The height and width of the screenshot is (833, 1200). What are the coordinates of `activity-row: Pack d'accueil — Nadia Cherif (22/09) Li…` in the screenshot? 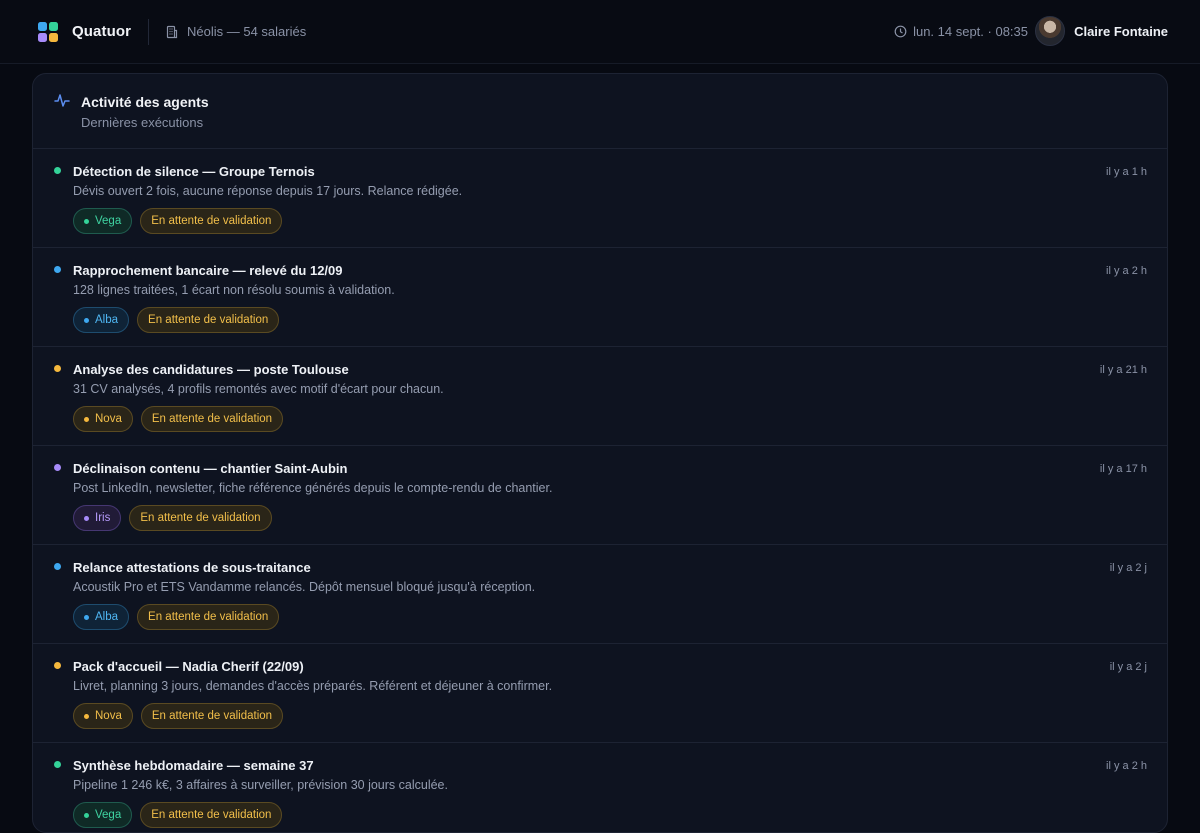 It's located at (600, 693).